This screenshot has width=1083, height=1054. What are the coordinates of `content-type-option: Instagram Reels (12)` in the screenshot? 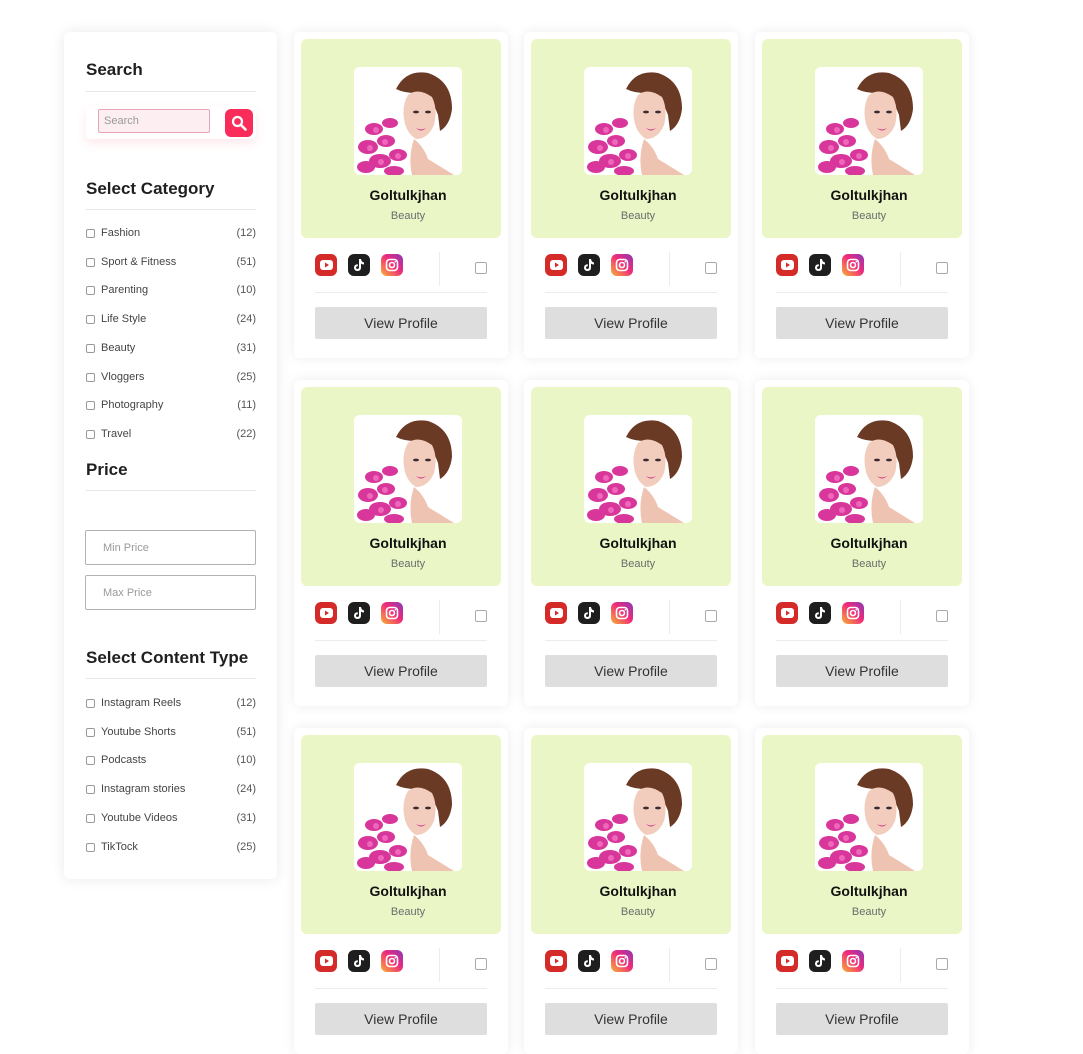 It's located at (171, 705).